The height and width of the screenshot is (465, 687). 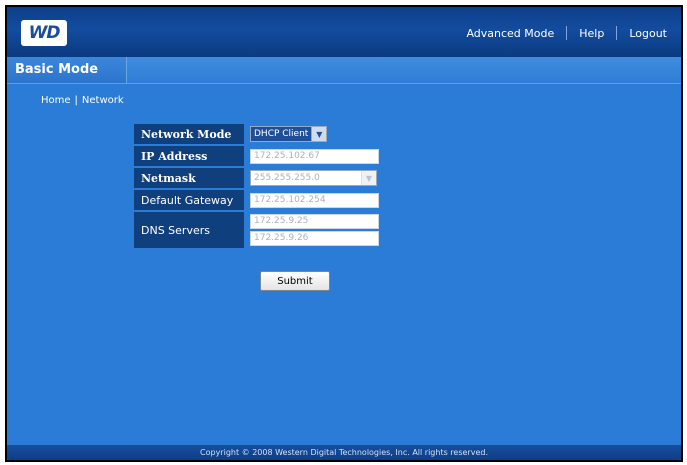 I want to click on nav-help: Help, so click(x=591, y=33).